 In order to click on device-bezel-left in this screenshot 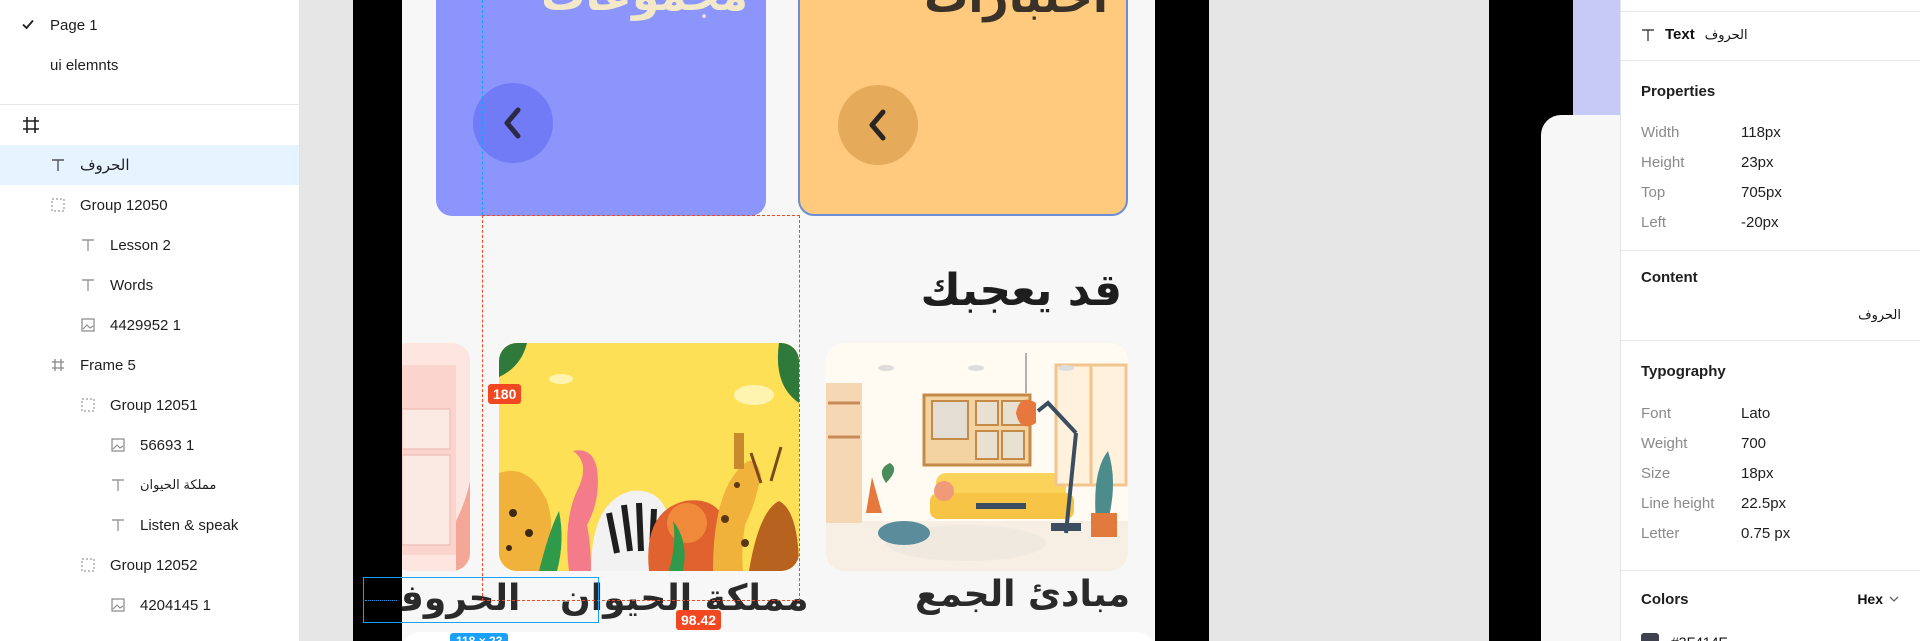, I will do `click(377, 320)`.